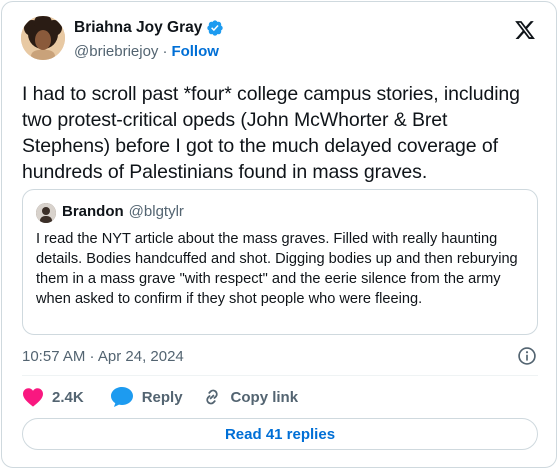 The height and width of the screenshot is (469, 558). I want to click on verified-badge-icon, so click(215, 28).